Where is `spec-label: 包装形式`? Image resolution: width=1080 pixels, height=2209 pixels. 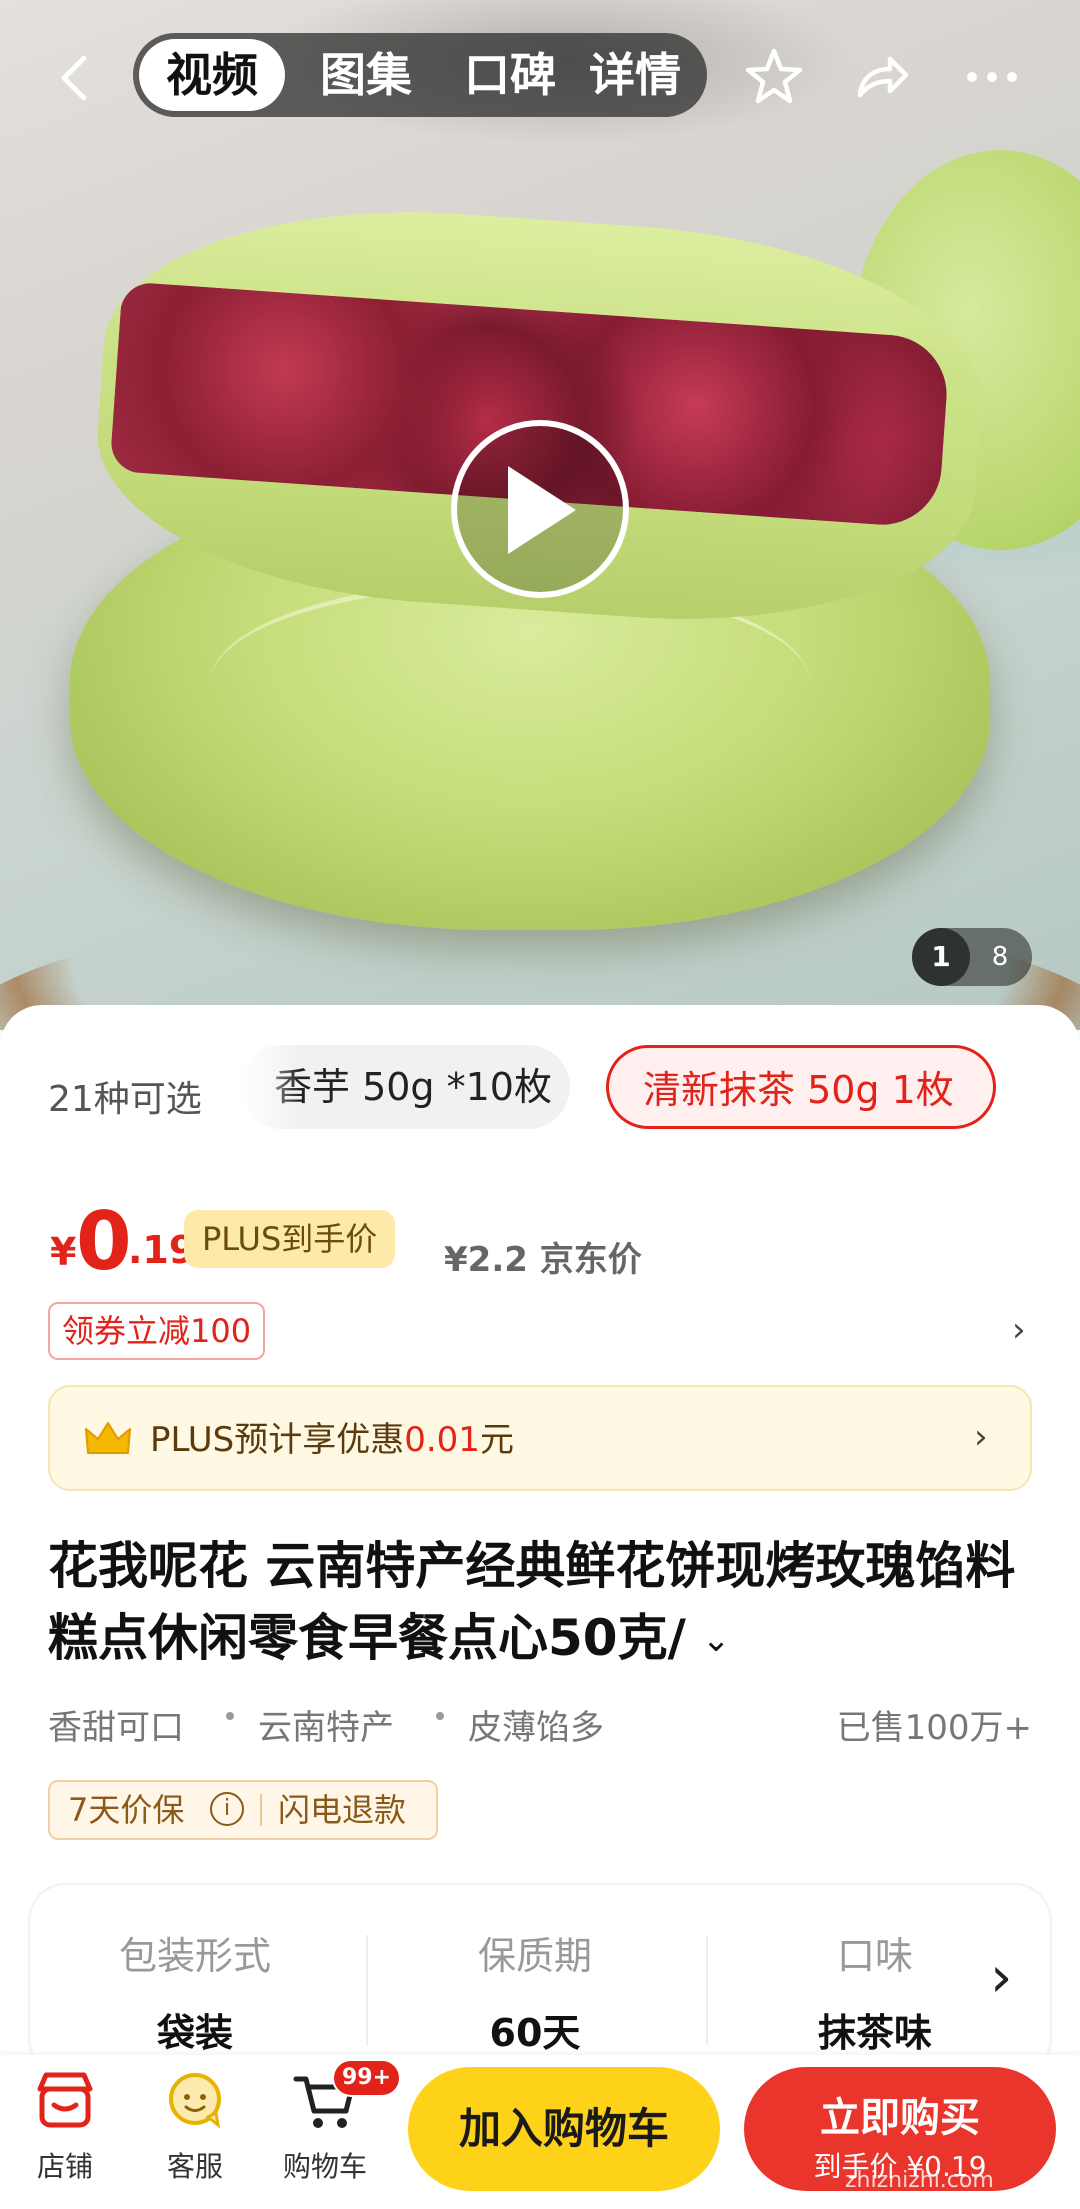 spec-label: 包装形式 is located at coordinates (194, 1956).